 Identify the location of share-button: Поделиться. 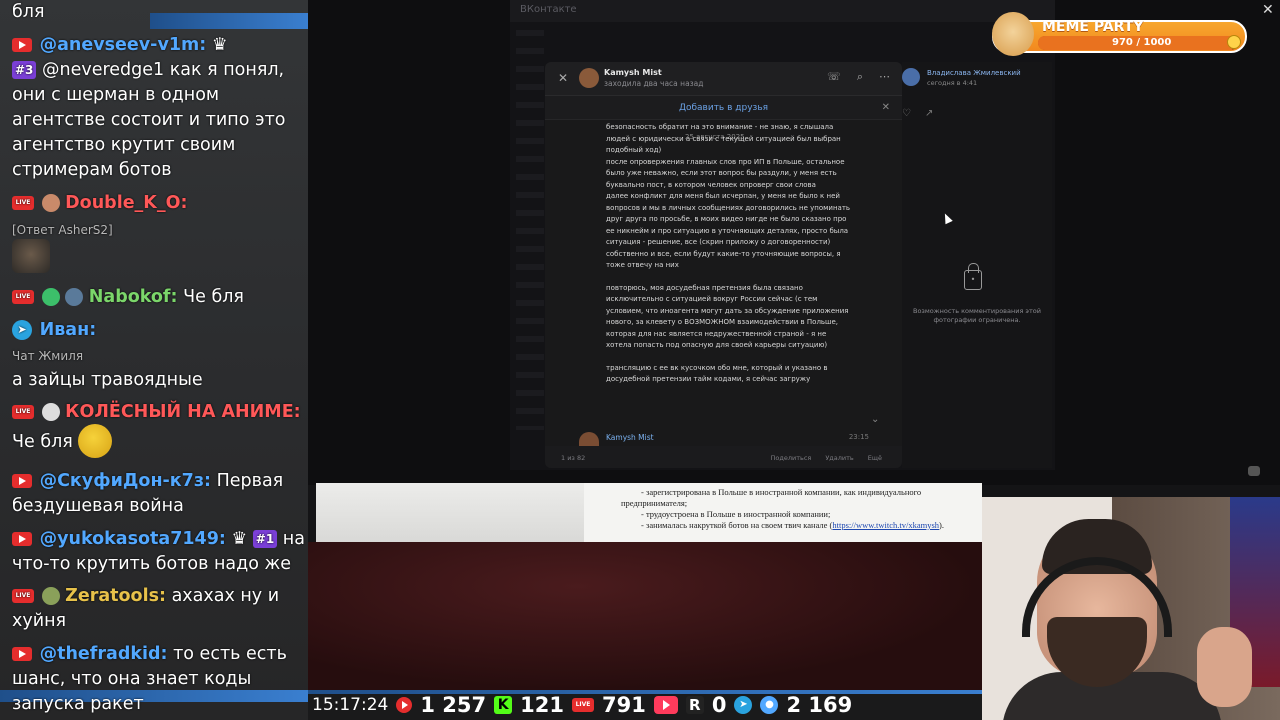
(790, 458).